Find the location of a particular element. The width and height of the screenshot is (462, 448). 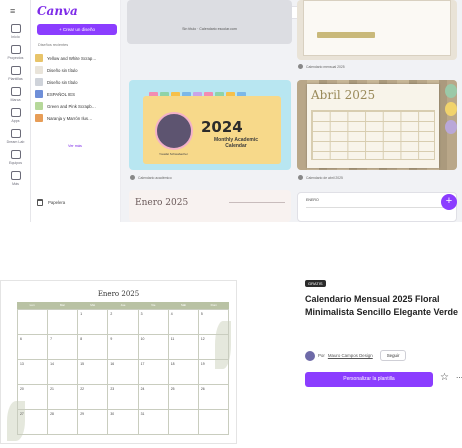

see-more-link: Ver más is located at coordinates (75, 146).